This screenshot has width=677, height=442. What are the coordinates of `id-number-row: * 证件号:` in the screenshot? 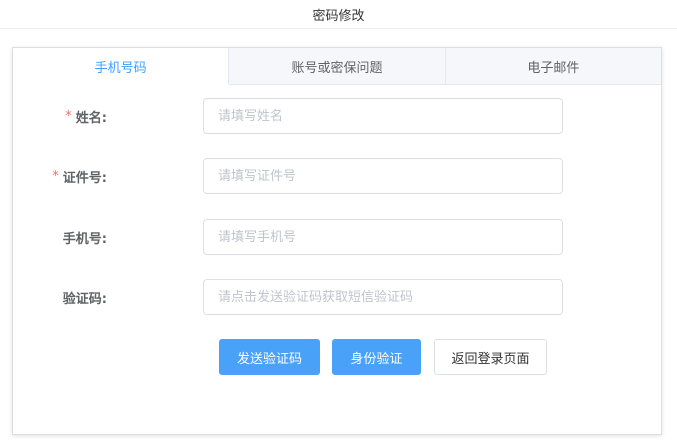 It's located at (338, 176).